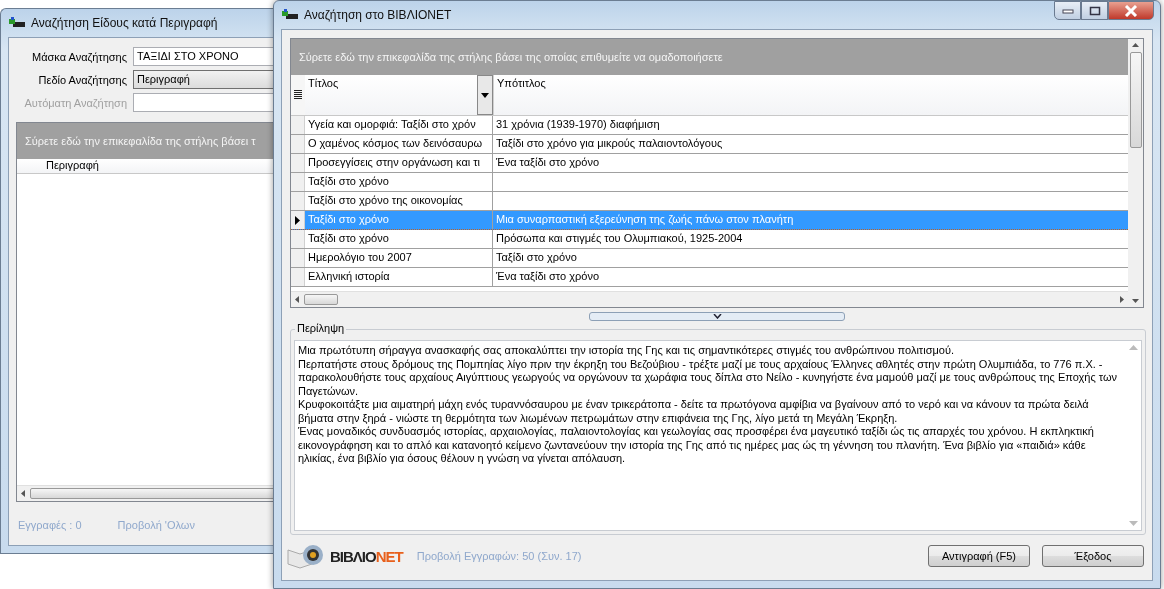 Image resolution: width=1164 pixels, height=589 pixels. I want to click on input-field, so click(204, 102).